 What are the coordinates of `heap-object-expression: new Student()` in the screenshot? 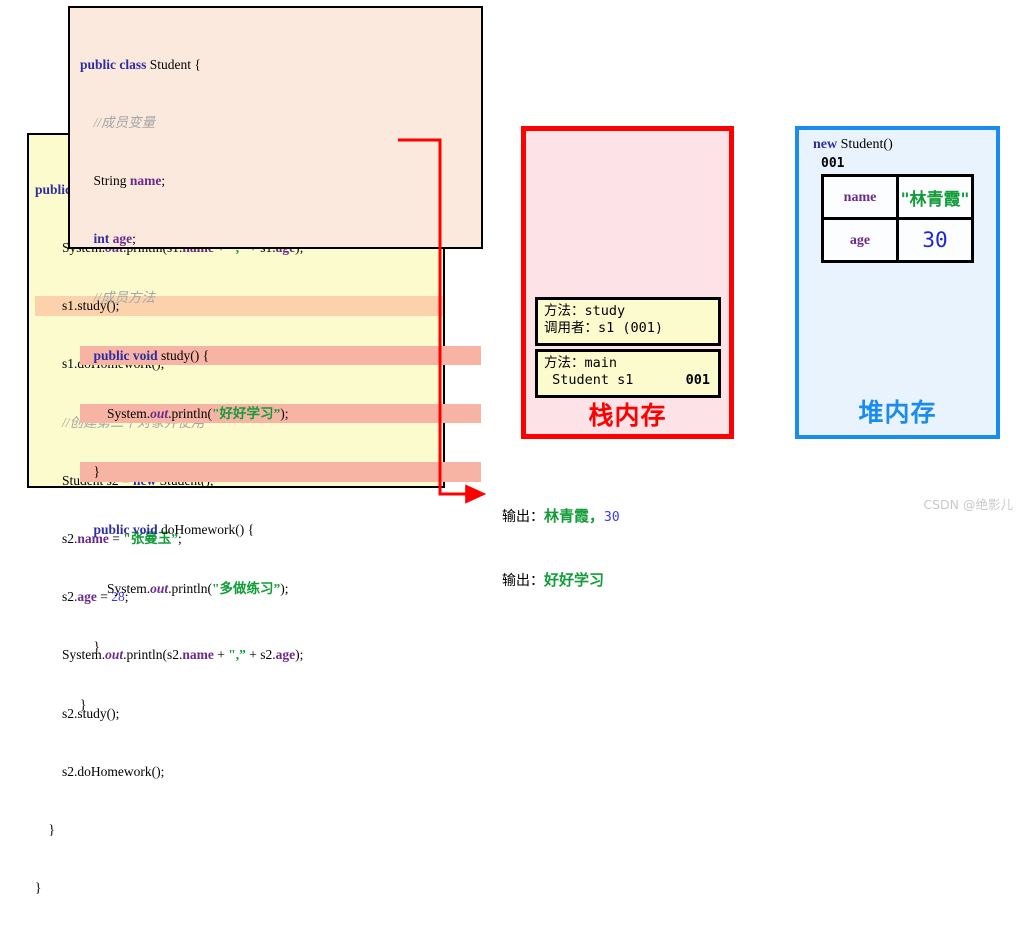 It's located at (853, 145).